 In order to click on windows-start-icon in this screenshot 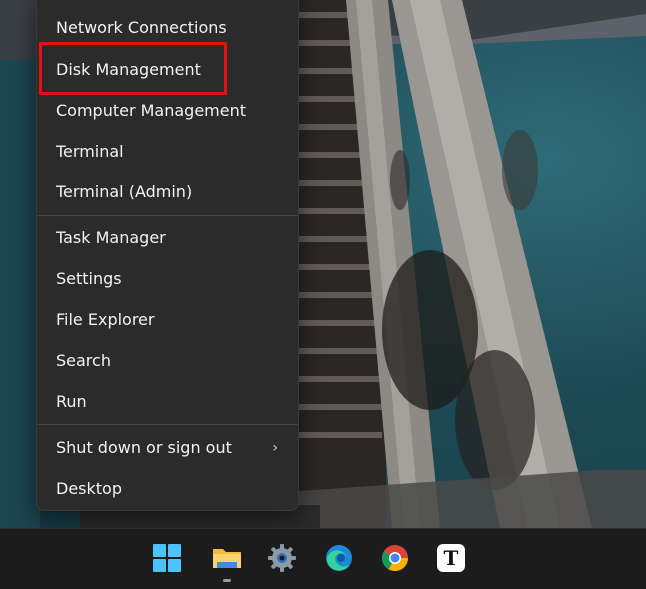, I will do `click(167, 558)`.